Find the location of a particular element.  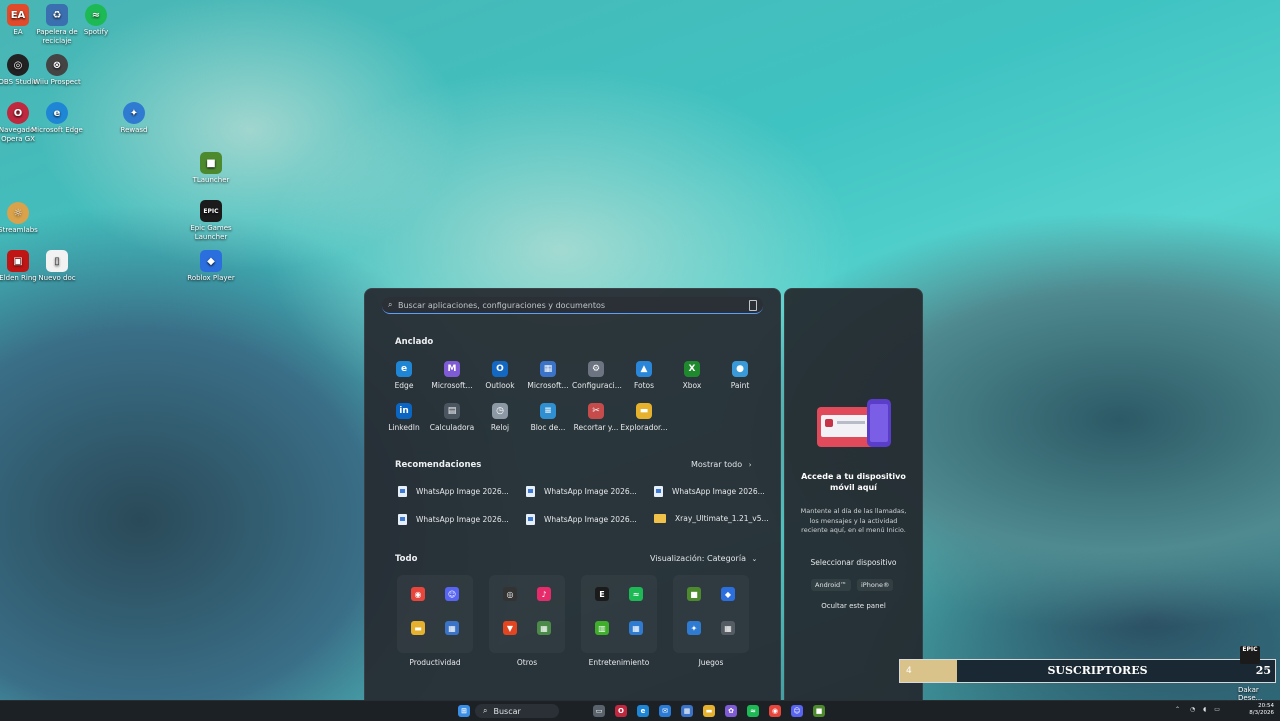

app-category-label: Entretenimiento is located at coordinates (619, 662).